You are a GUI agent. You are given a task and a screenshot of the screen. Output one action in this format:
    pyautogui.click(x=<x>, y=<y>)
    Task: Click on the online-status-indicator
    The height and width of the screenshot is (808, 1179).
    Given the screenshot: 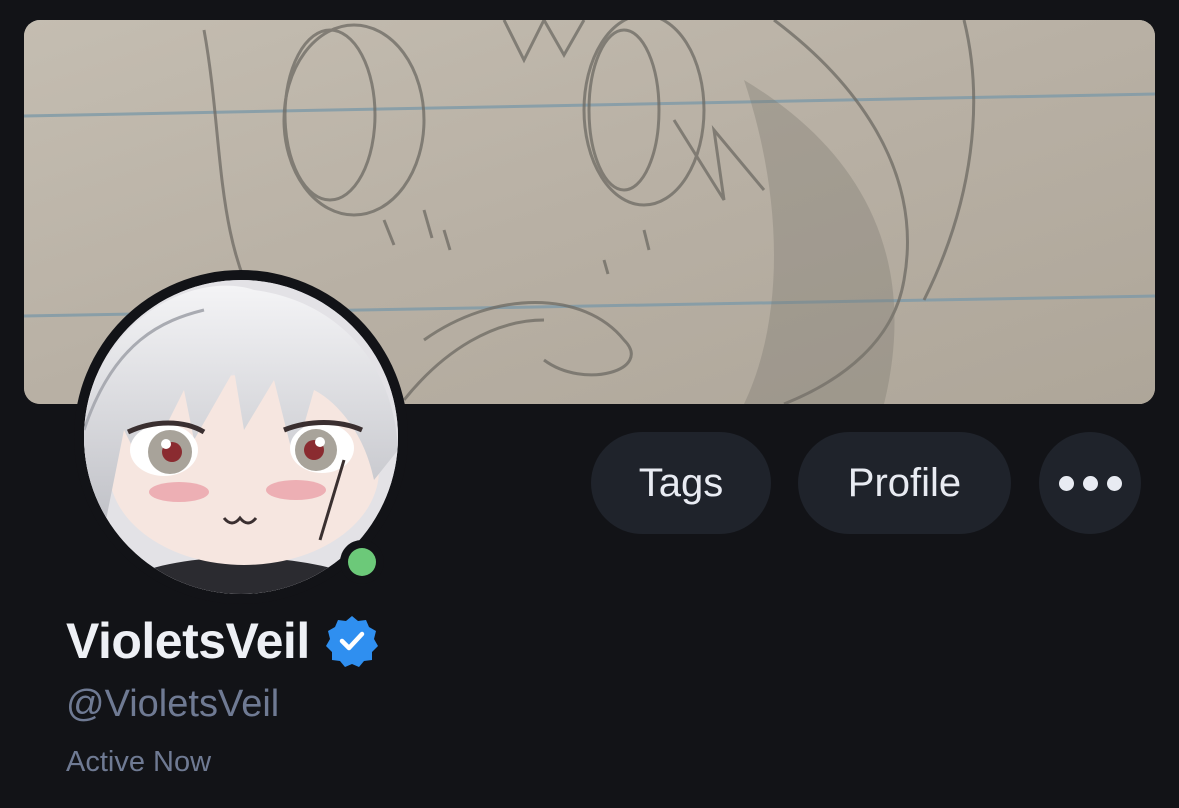 What is the action you would take?
    pyautogui.click(x=362, y=562)
    